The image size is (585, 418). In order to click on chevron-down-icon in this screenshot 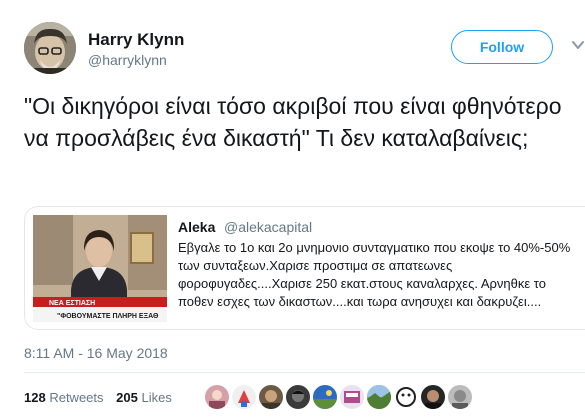, I will do `click(578, 45)`.